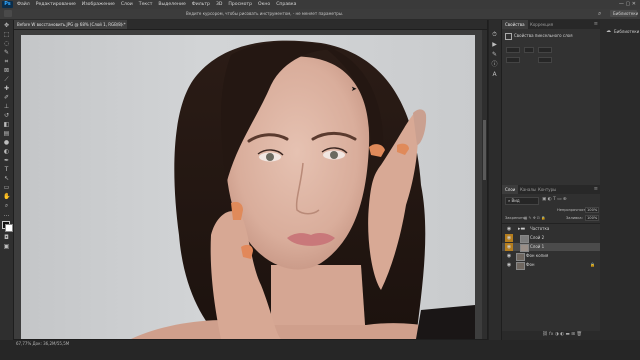 The height and width of the screenshot is (360, 640). What do you see at coordinates (6, 43) in the screenshot?
I see `lasso-tool-icon: ◌` at bounding box center [6, 43].